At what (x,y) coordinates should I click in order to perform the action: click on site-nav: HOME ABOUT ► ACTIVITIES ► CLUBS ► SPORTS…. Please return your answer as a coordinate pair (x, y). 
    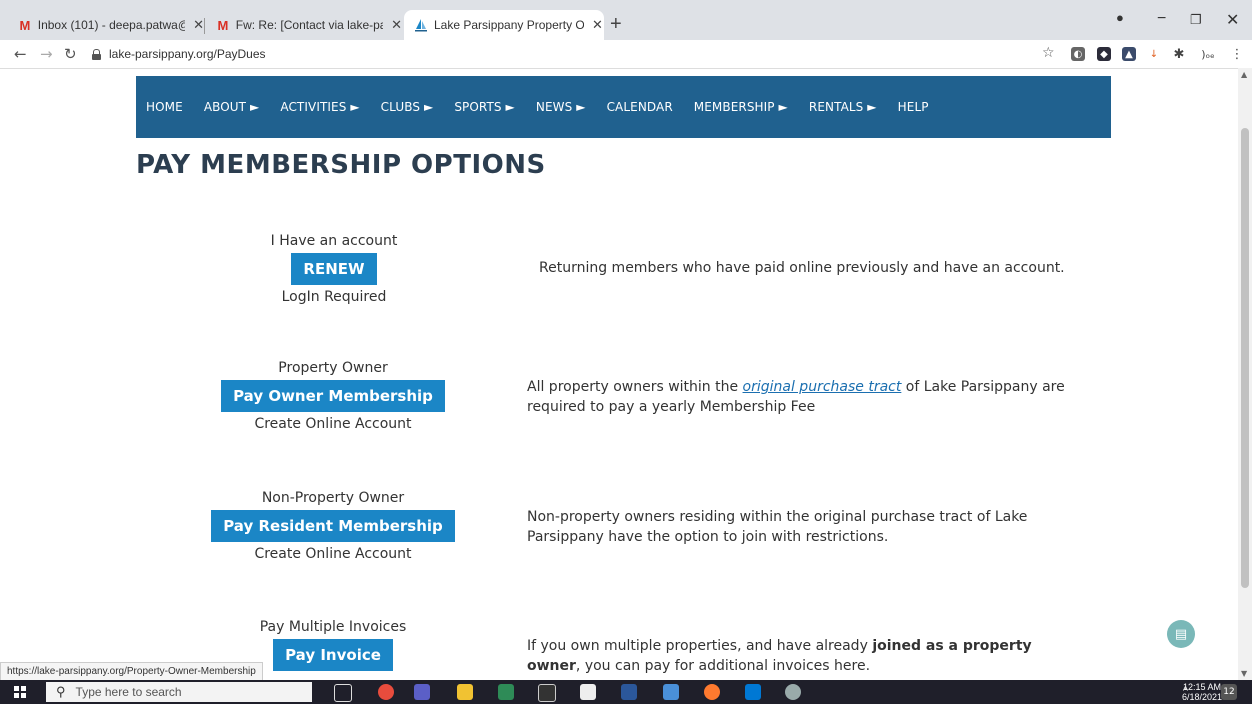
    Looking at the image, I should click on (623, 107).